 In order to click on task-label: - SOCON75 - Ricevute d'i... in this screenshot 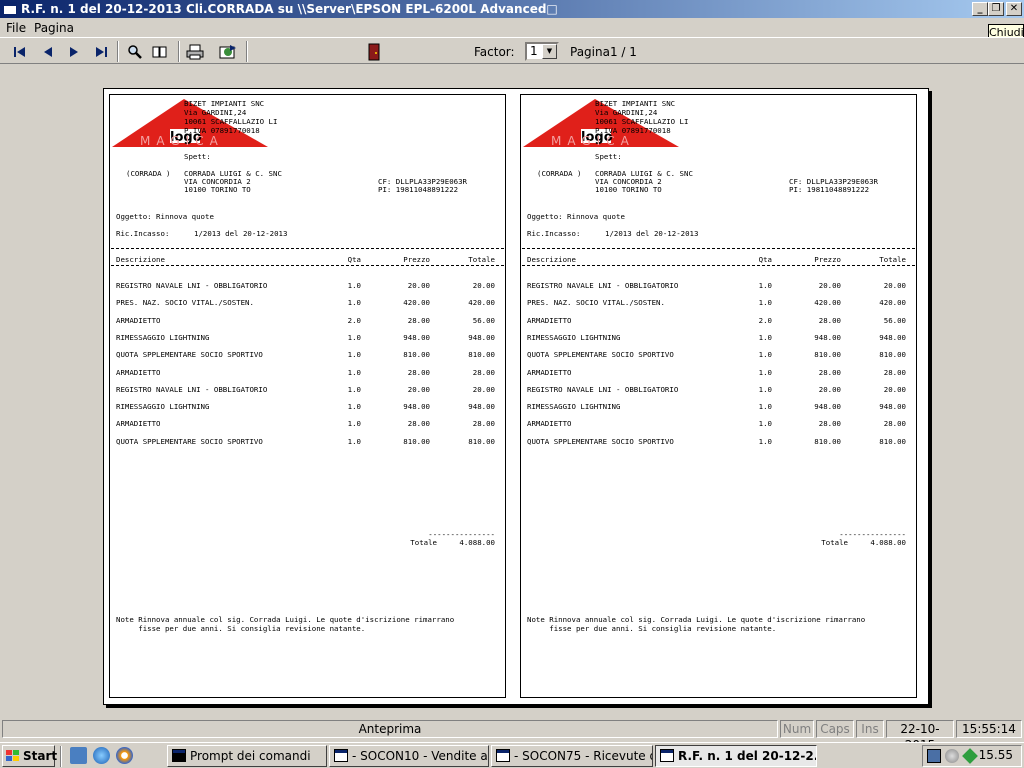, I will do `click(583, 756)`.